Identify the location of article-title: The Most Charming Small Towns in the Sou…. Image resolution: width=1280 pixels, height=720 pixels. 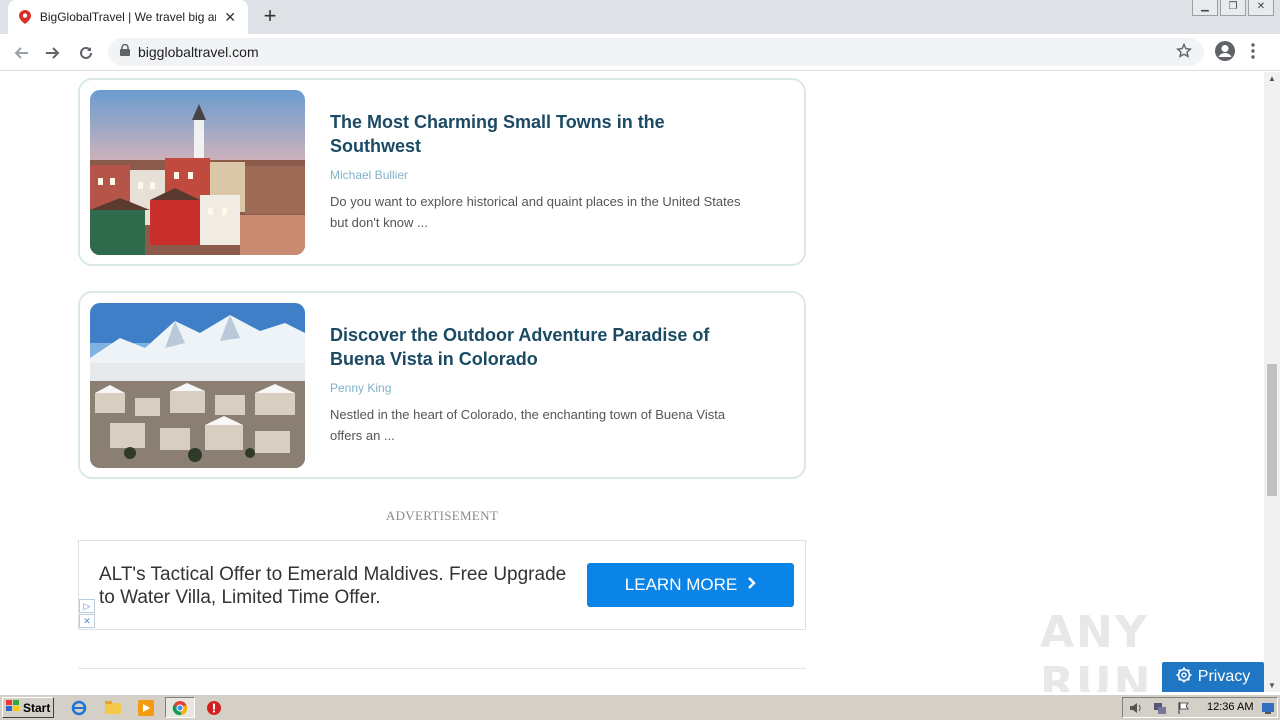
(540, 134).